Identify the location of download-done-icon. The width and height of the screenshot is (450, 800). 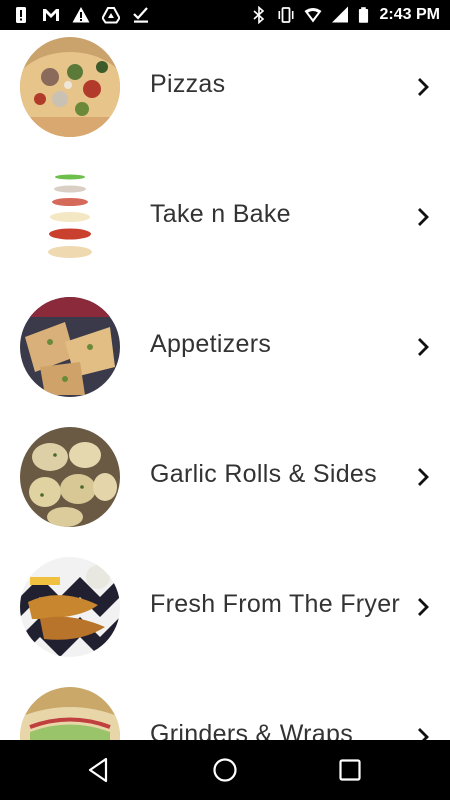
(140, 15).